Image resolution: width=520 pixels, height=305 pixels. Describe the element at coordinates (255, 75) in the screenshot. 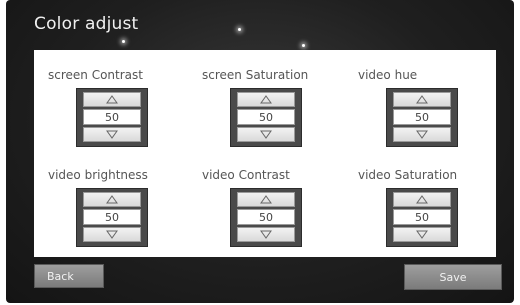

I see `control-label: screen Saturation` at that location.